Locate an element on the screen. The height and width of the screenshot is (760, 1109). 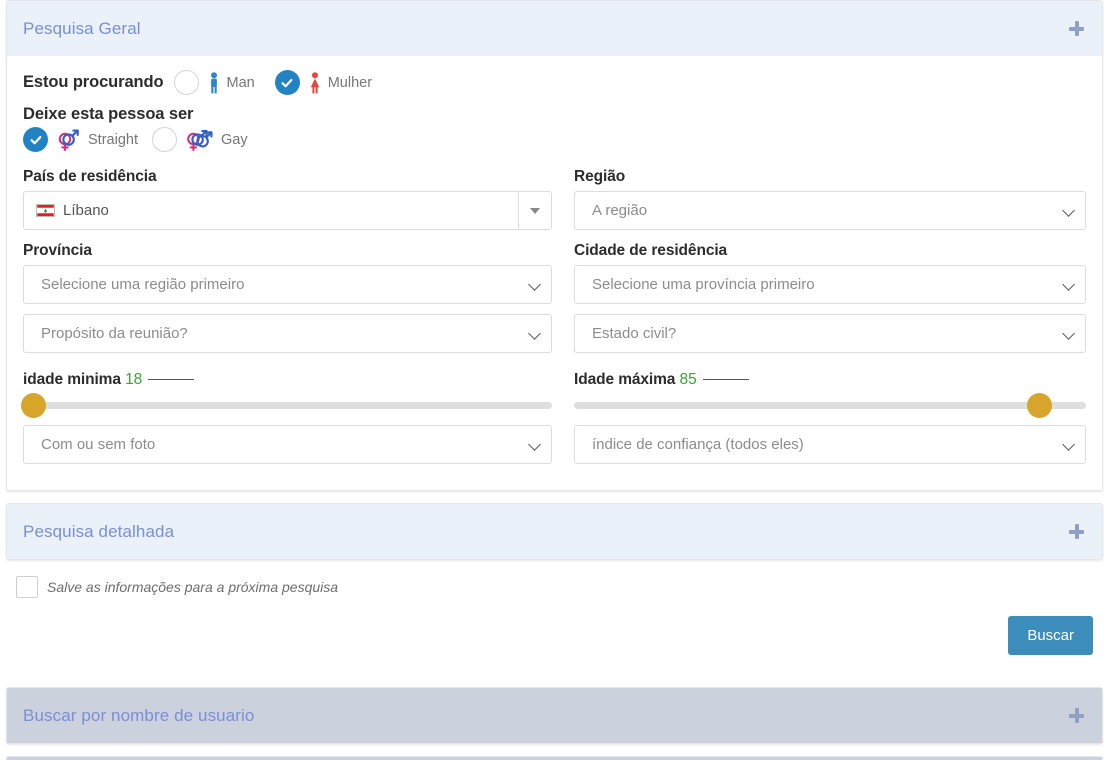
photo-select: Com ou sem foto is located at coordinates (287, 444).